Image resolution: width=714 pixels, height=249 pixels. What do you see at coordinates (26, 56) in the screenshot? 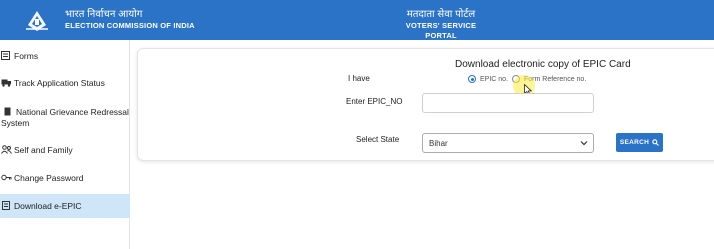
I see `sidebar-item-label: Forms` at bounding box center [26, 56].